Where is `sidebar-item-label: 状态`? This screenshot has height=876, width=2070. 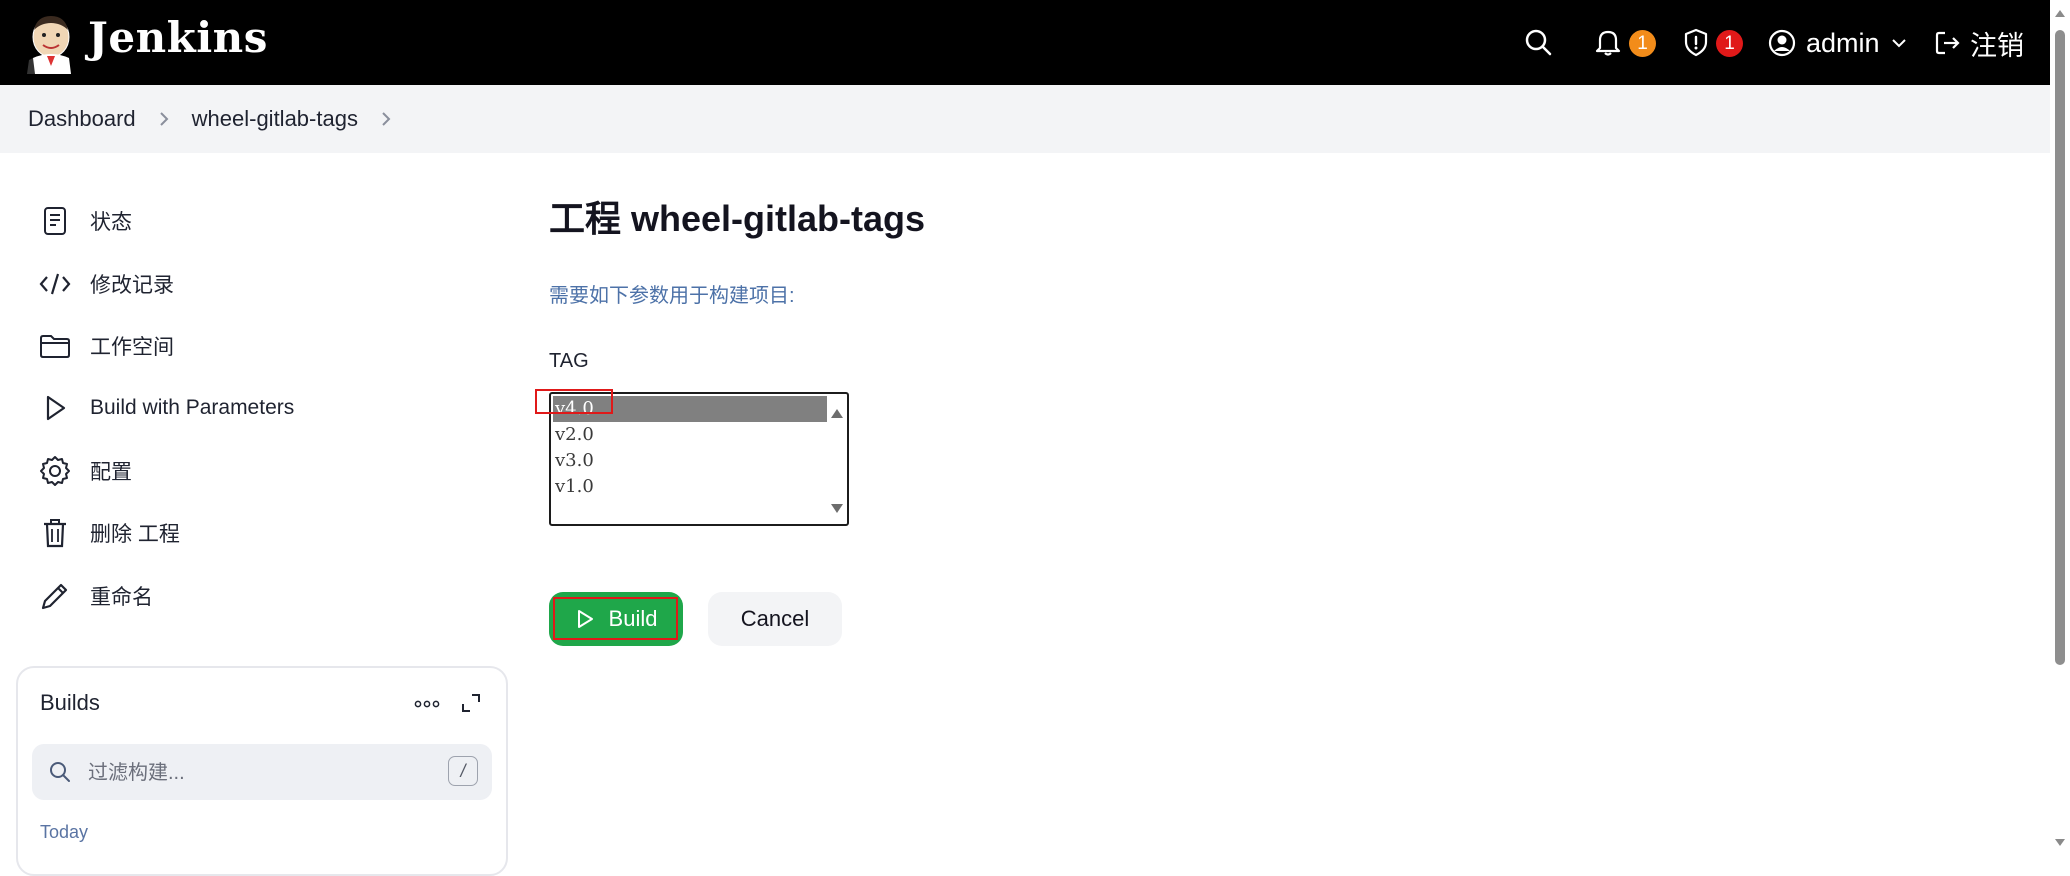 sidebar-item-label: 状态 is located at coordinates (111, 222).